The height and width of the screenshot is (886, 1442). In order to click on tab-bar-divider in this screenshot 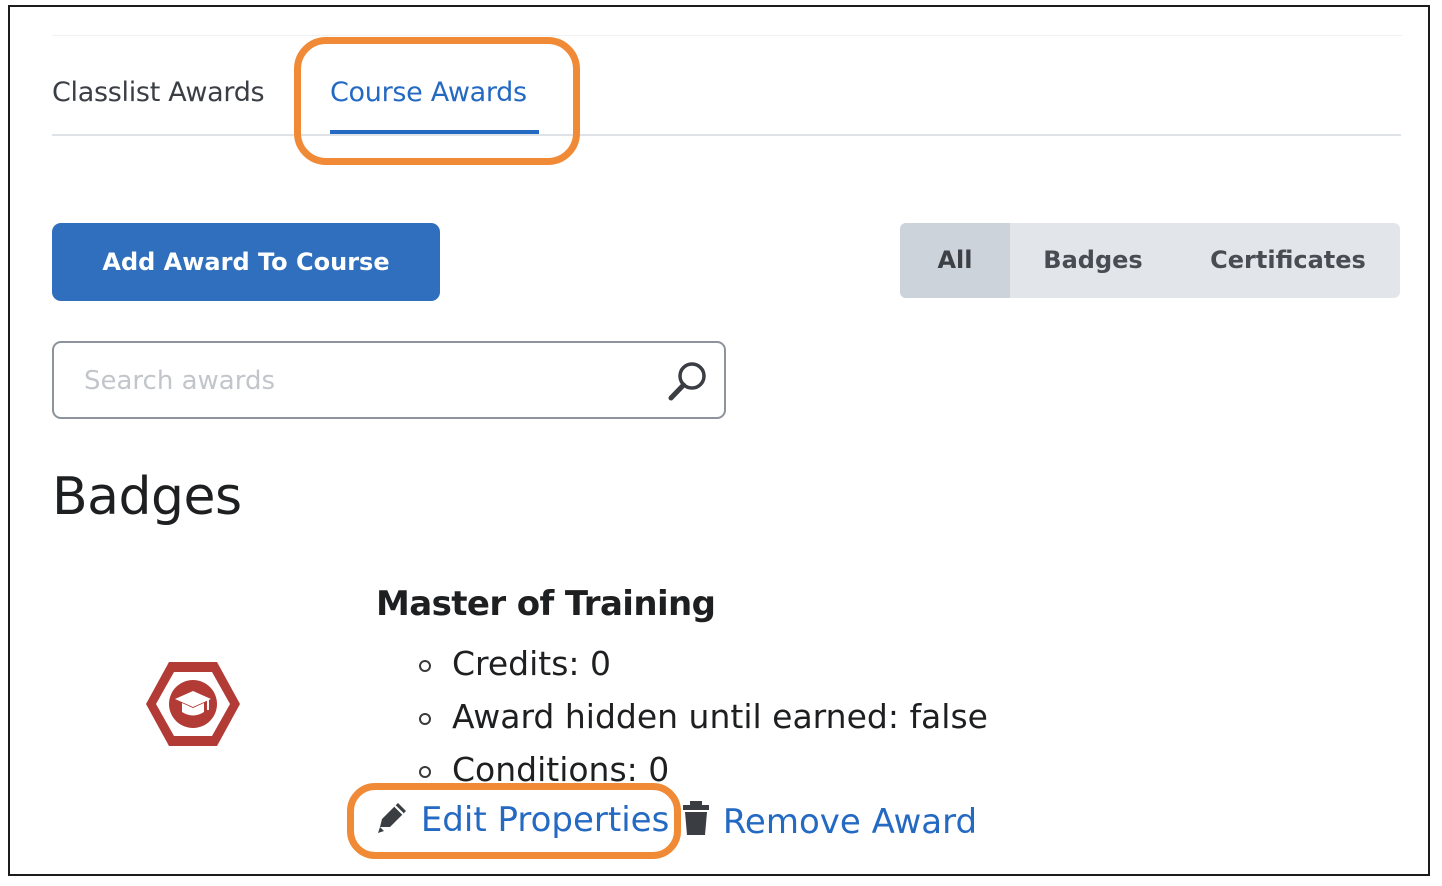, I will do `click(726, 135)`.